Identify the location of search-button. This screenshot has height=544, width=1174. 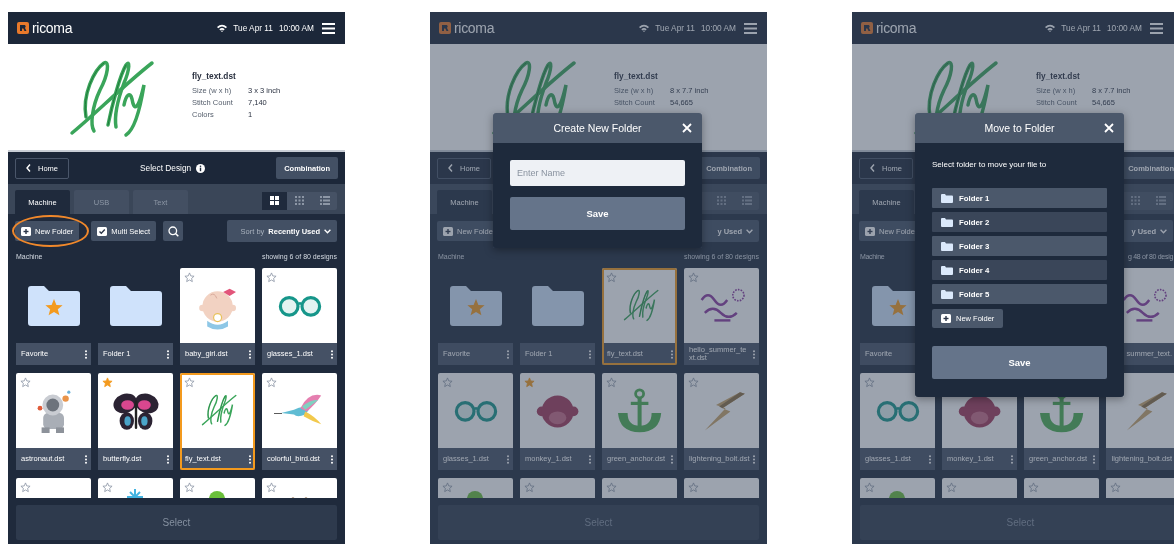
(173, 231).